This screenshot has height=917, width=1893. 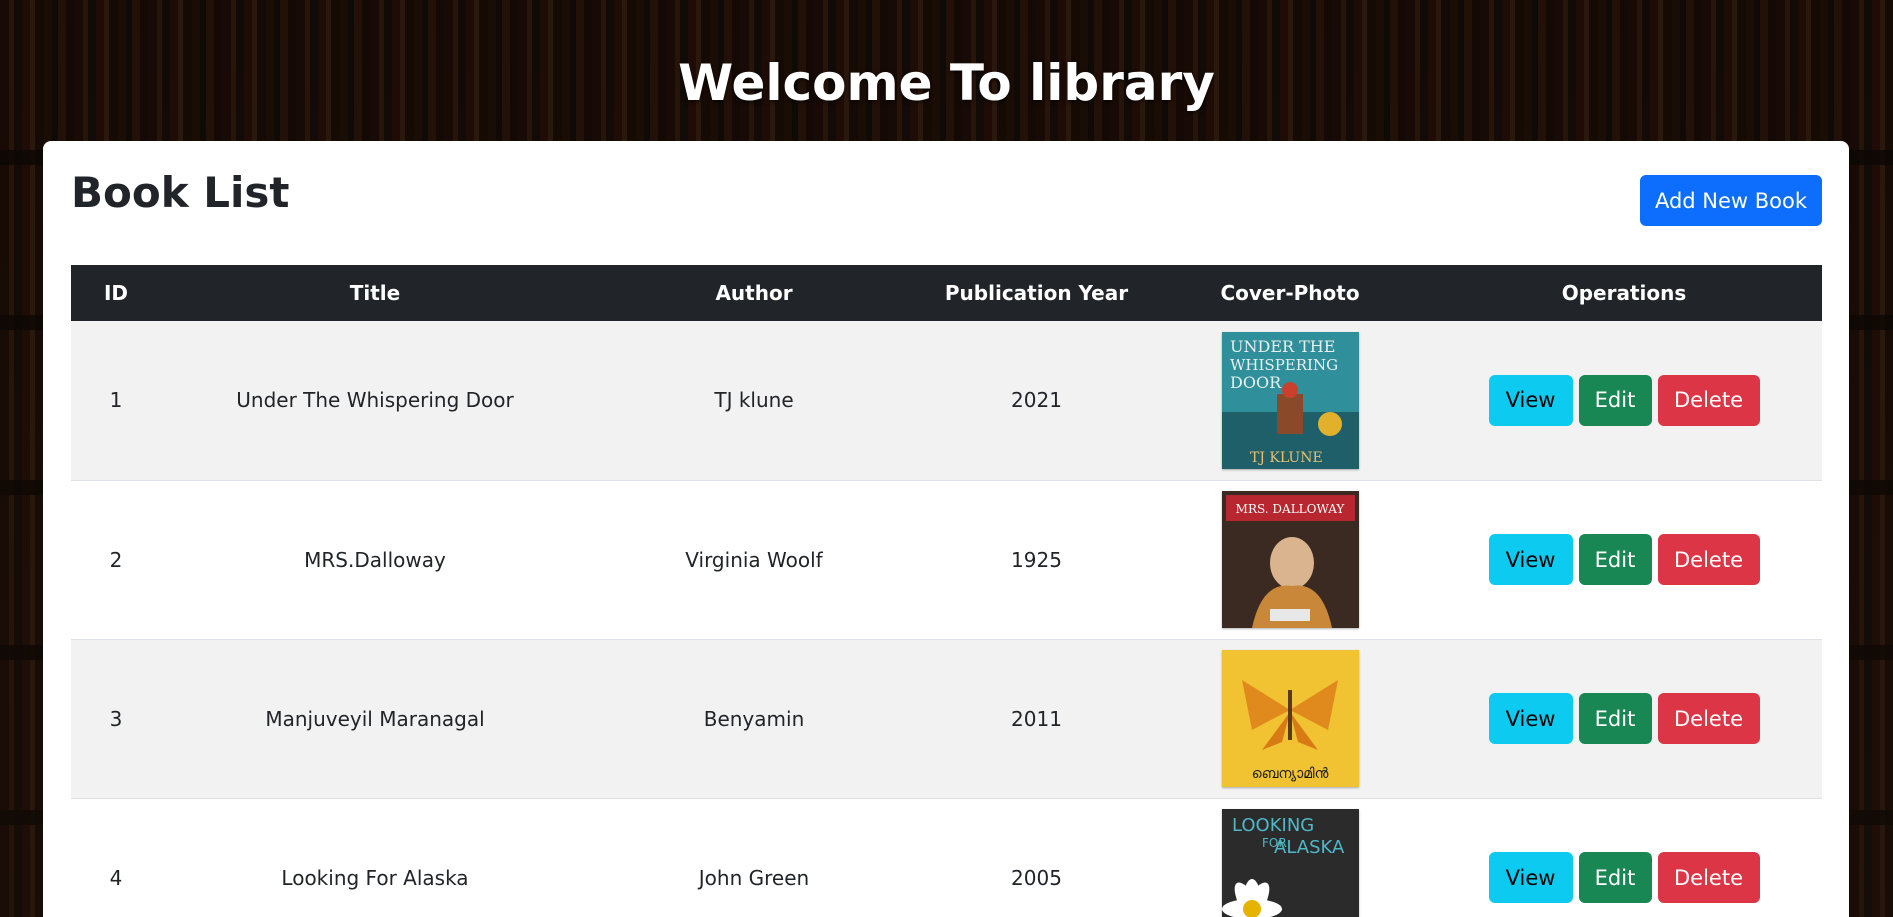 I want to click on svg-text: WHISPERING, so click(x=1284, y=365).